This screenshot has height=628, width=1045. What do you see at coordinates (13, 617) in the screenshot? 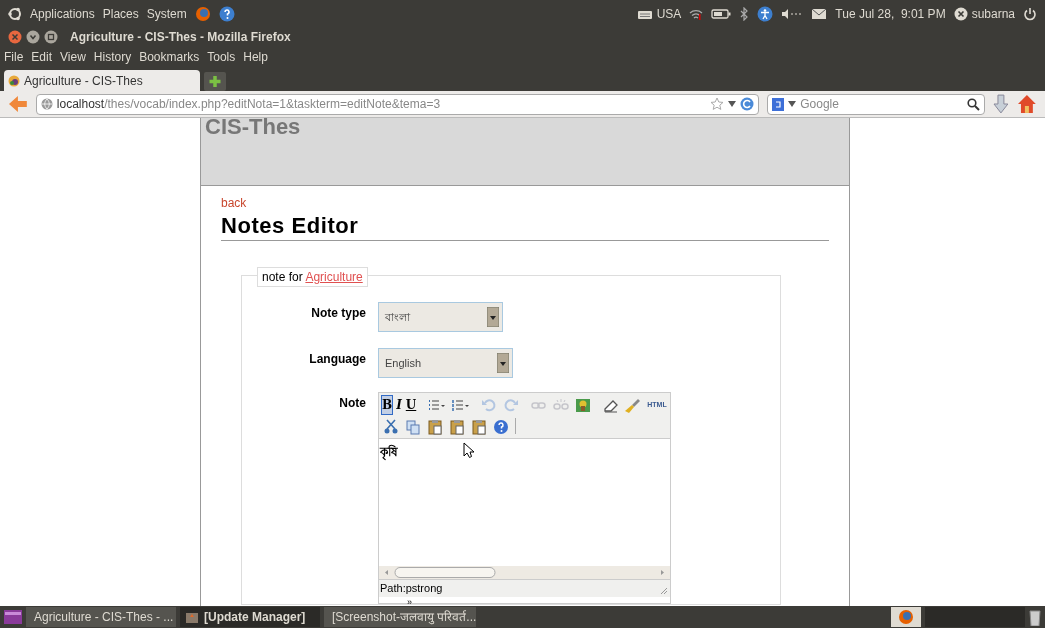
I see `workspace-icon` at bounding box center [13, 617].